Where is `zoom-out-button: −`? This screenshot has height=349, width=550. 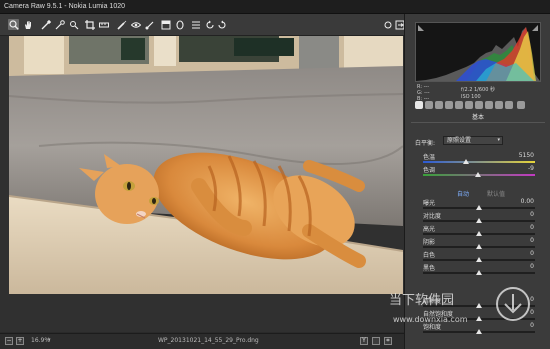 zoom-out-button: − is located at coordinates (9, 341).